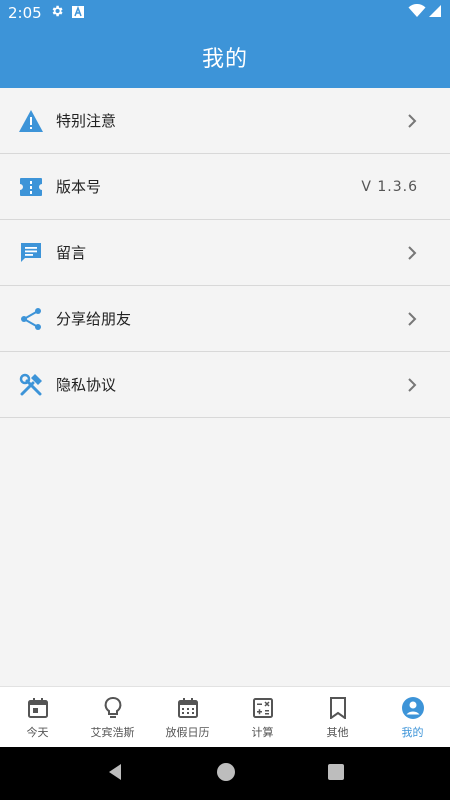  I want to click on wifi-icon, so click(417, 12).